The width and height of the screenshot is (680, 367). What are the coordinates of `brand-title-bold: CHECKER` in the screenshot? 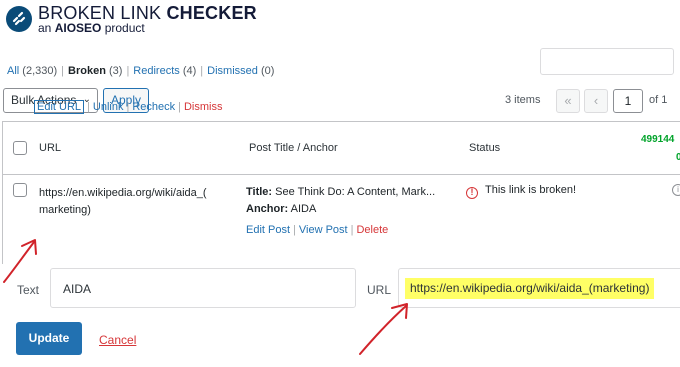 It's located at (211, 13).